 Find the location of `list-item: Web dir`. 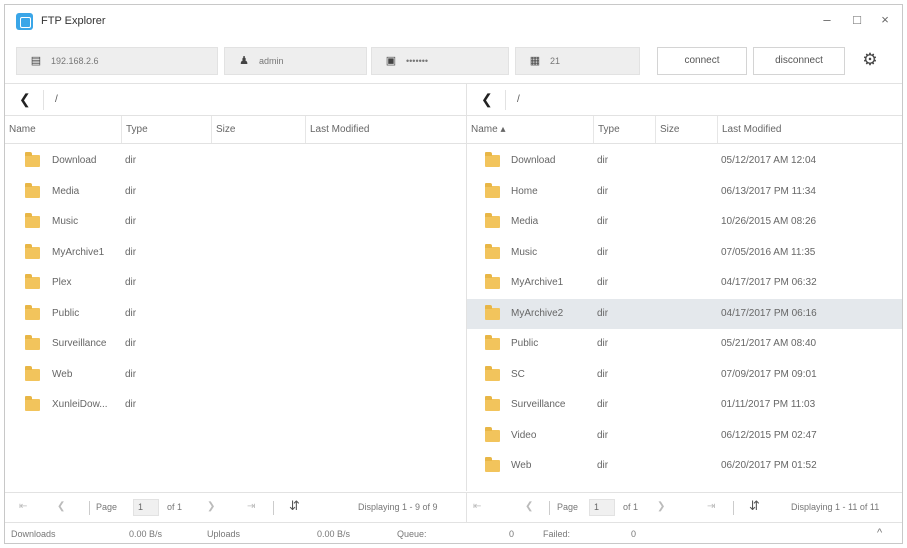

list-item: Web dir is located at coordinates (235, 375).